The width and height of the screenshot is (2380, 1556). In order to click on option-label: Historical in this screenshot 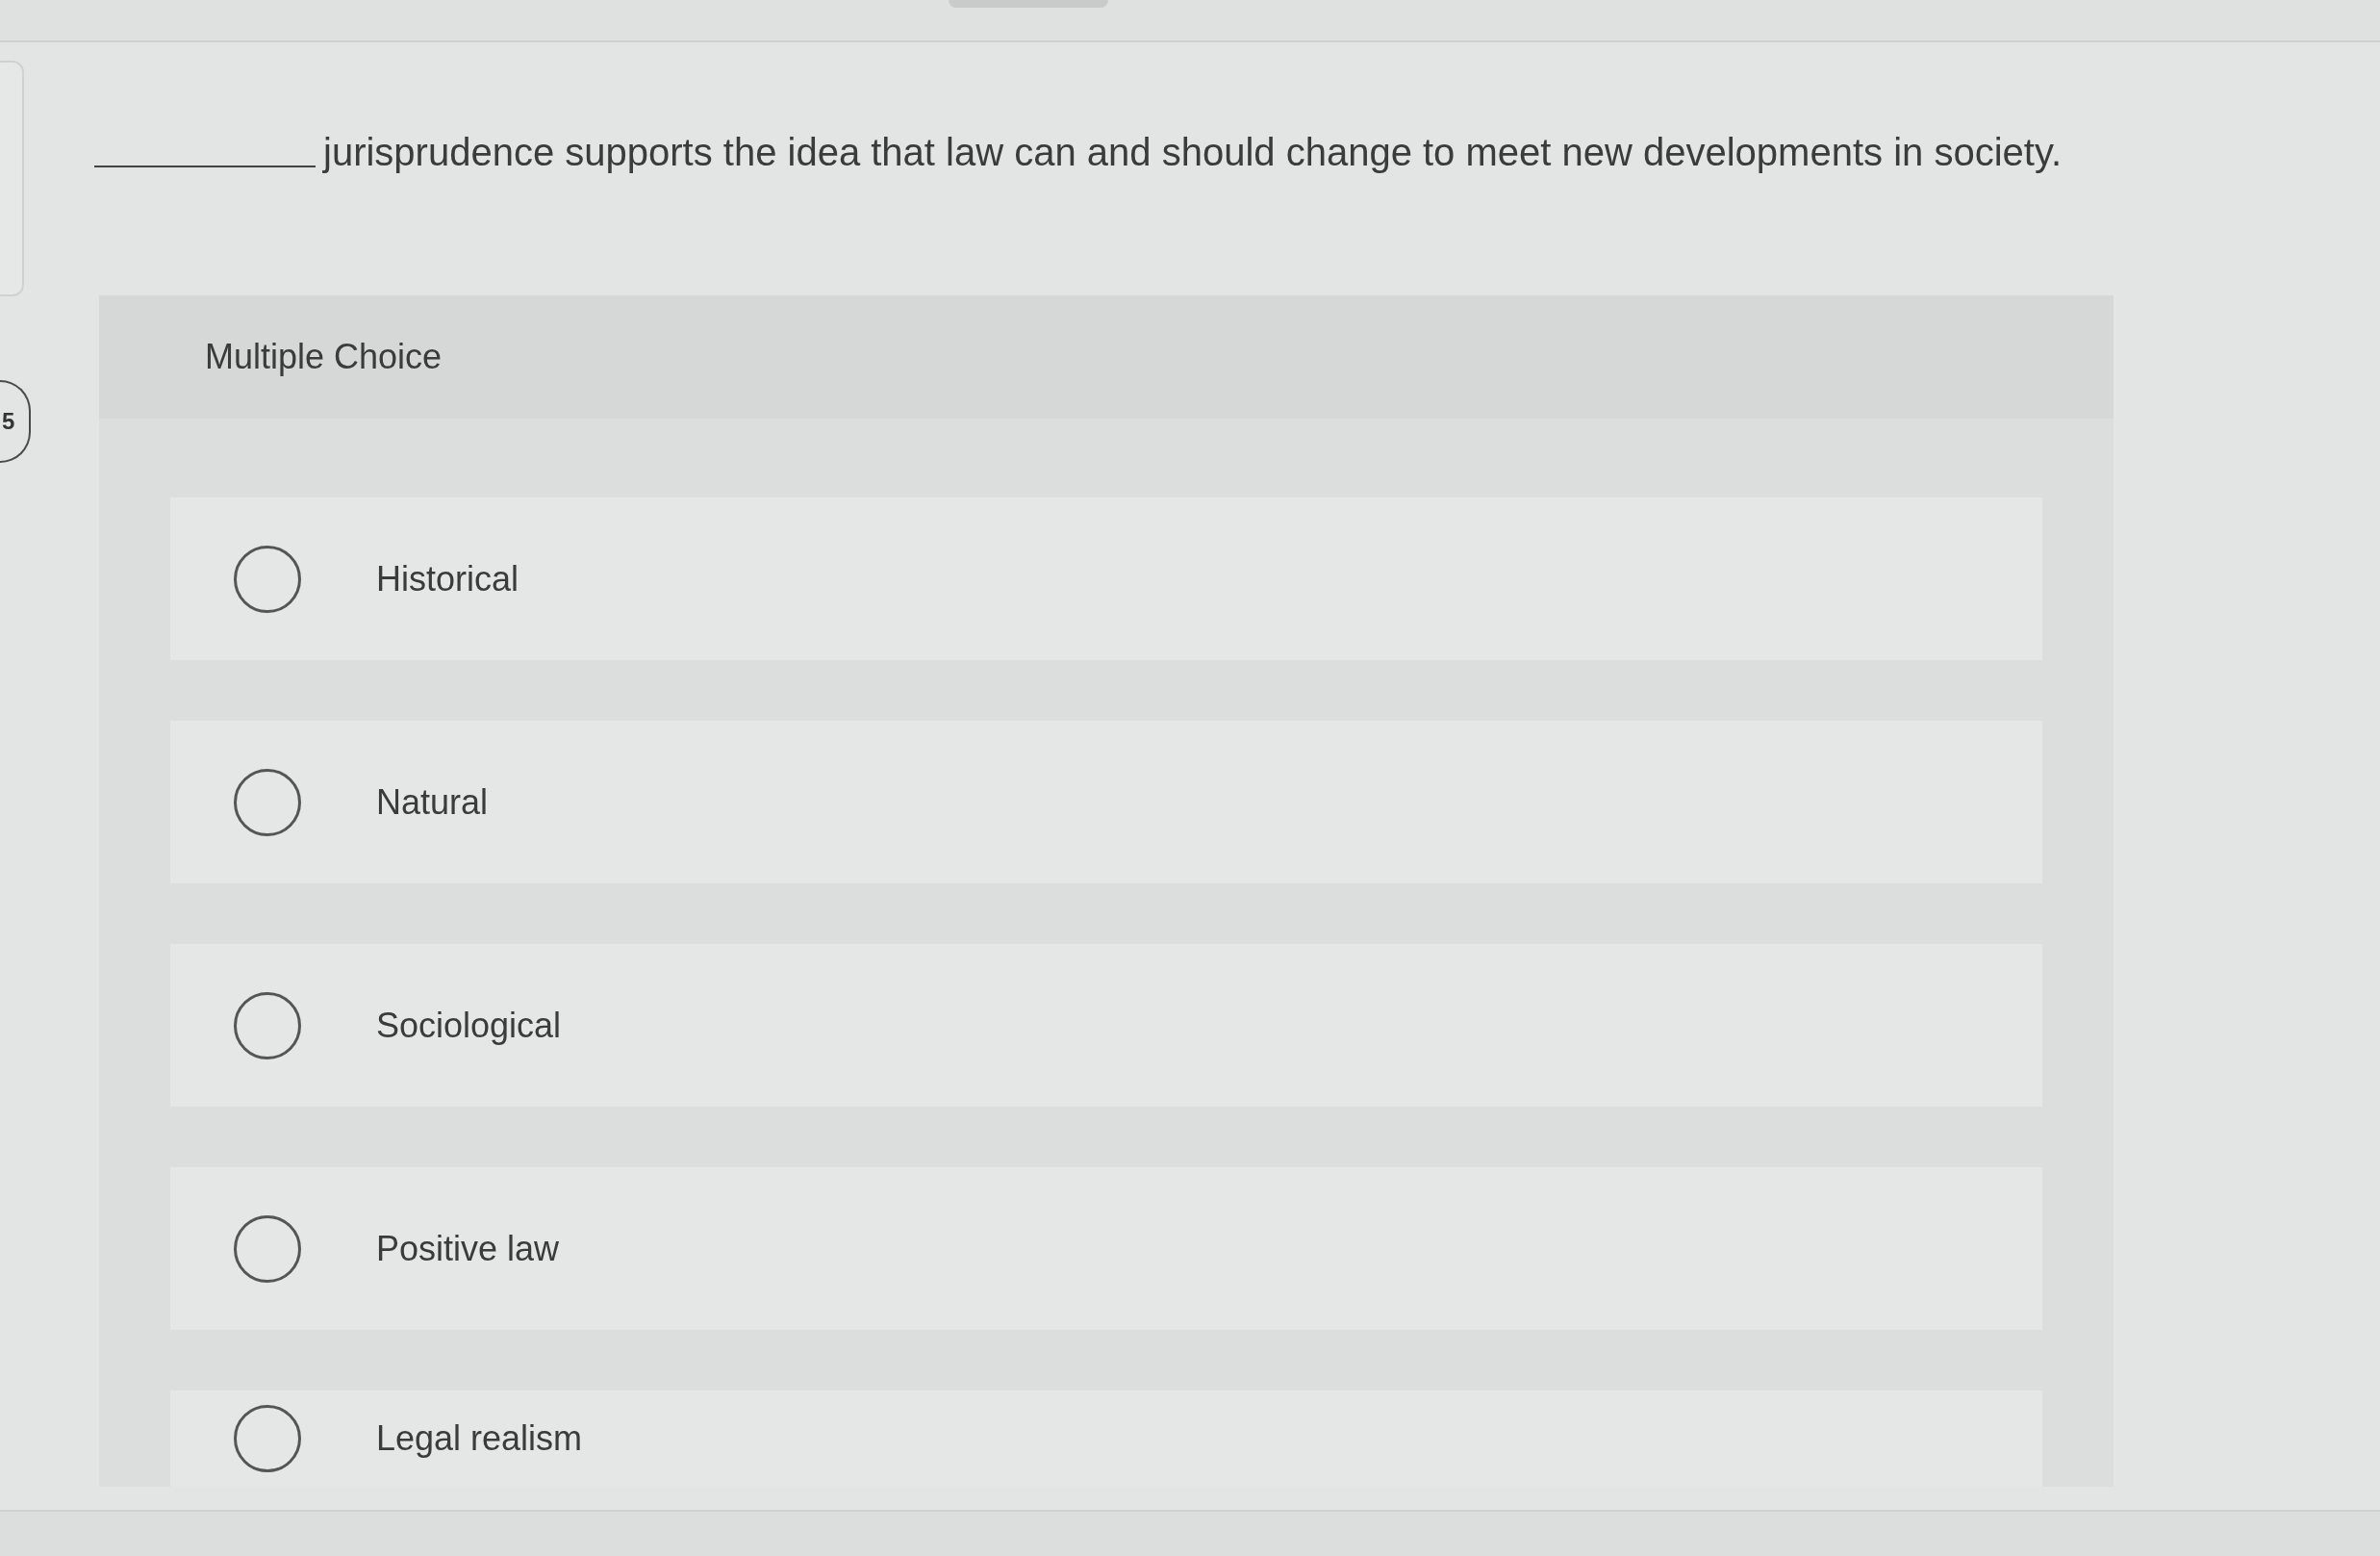, I will do `click(448, 578)`.